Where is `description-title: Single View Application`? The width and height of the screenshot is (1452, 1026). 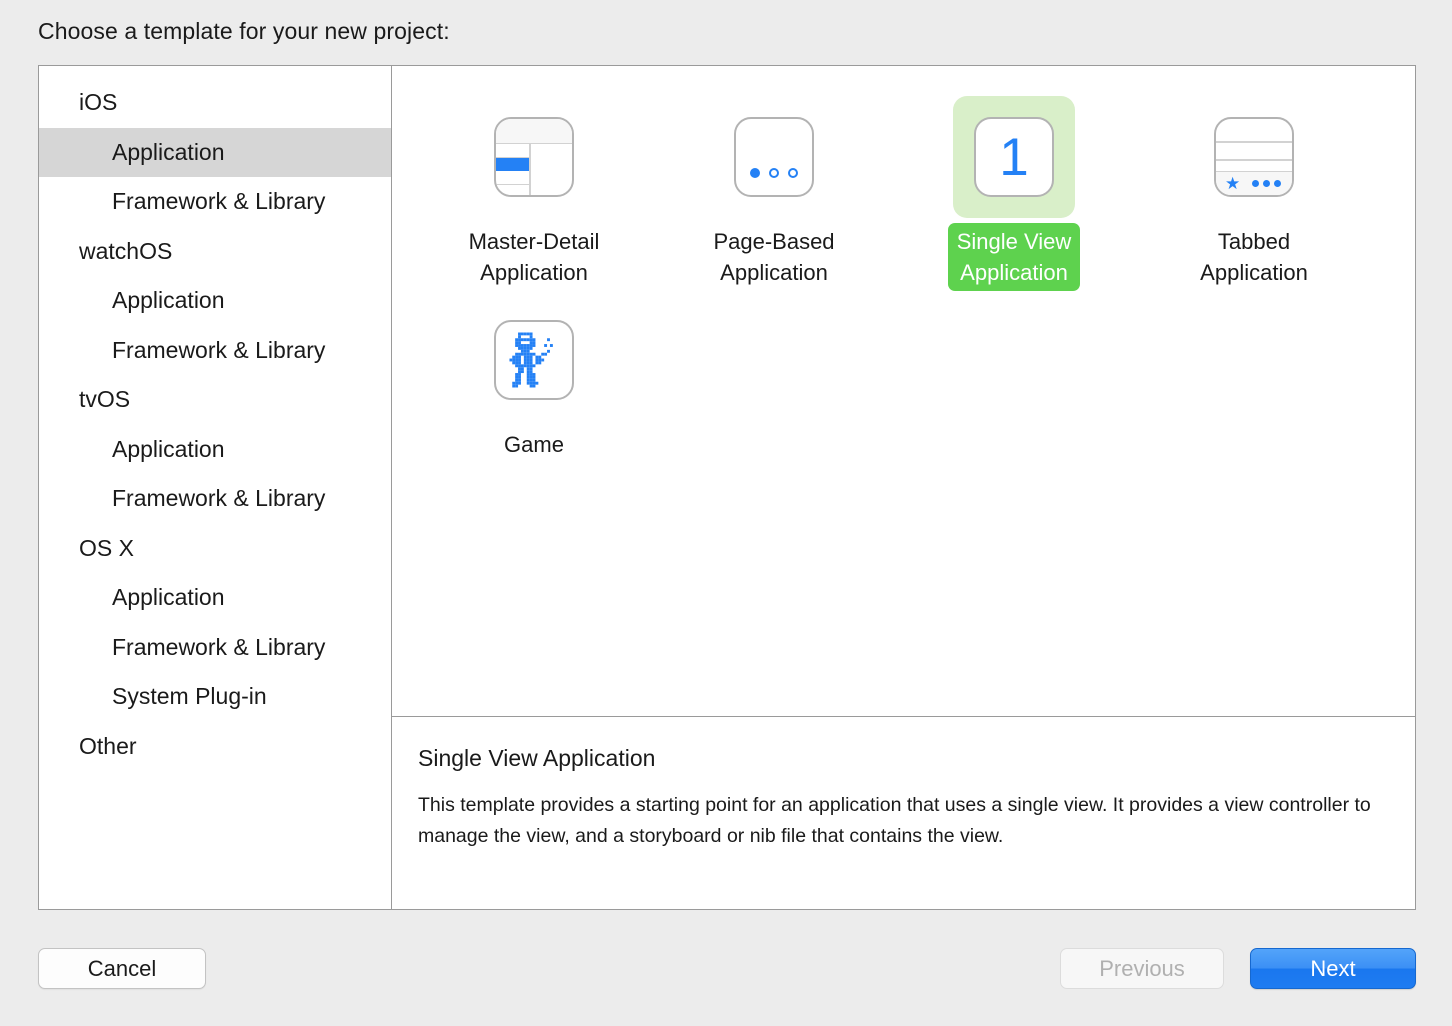 description-title: Single View Application is located at coordinates (537, 758).